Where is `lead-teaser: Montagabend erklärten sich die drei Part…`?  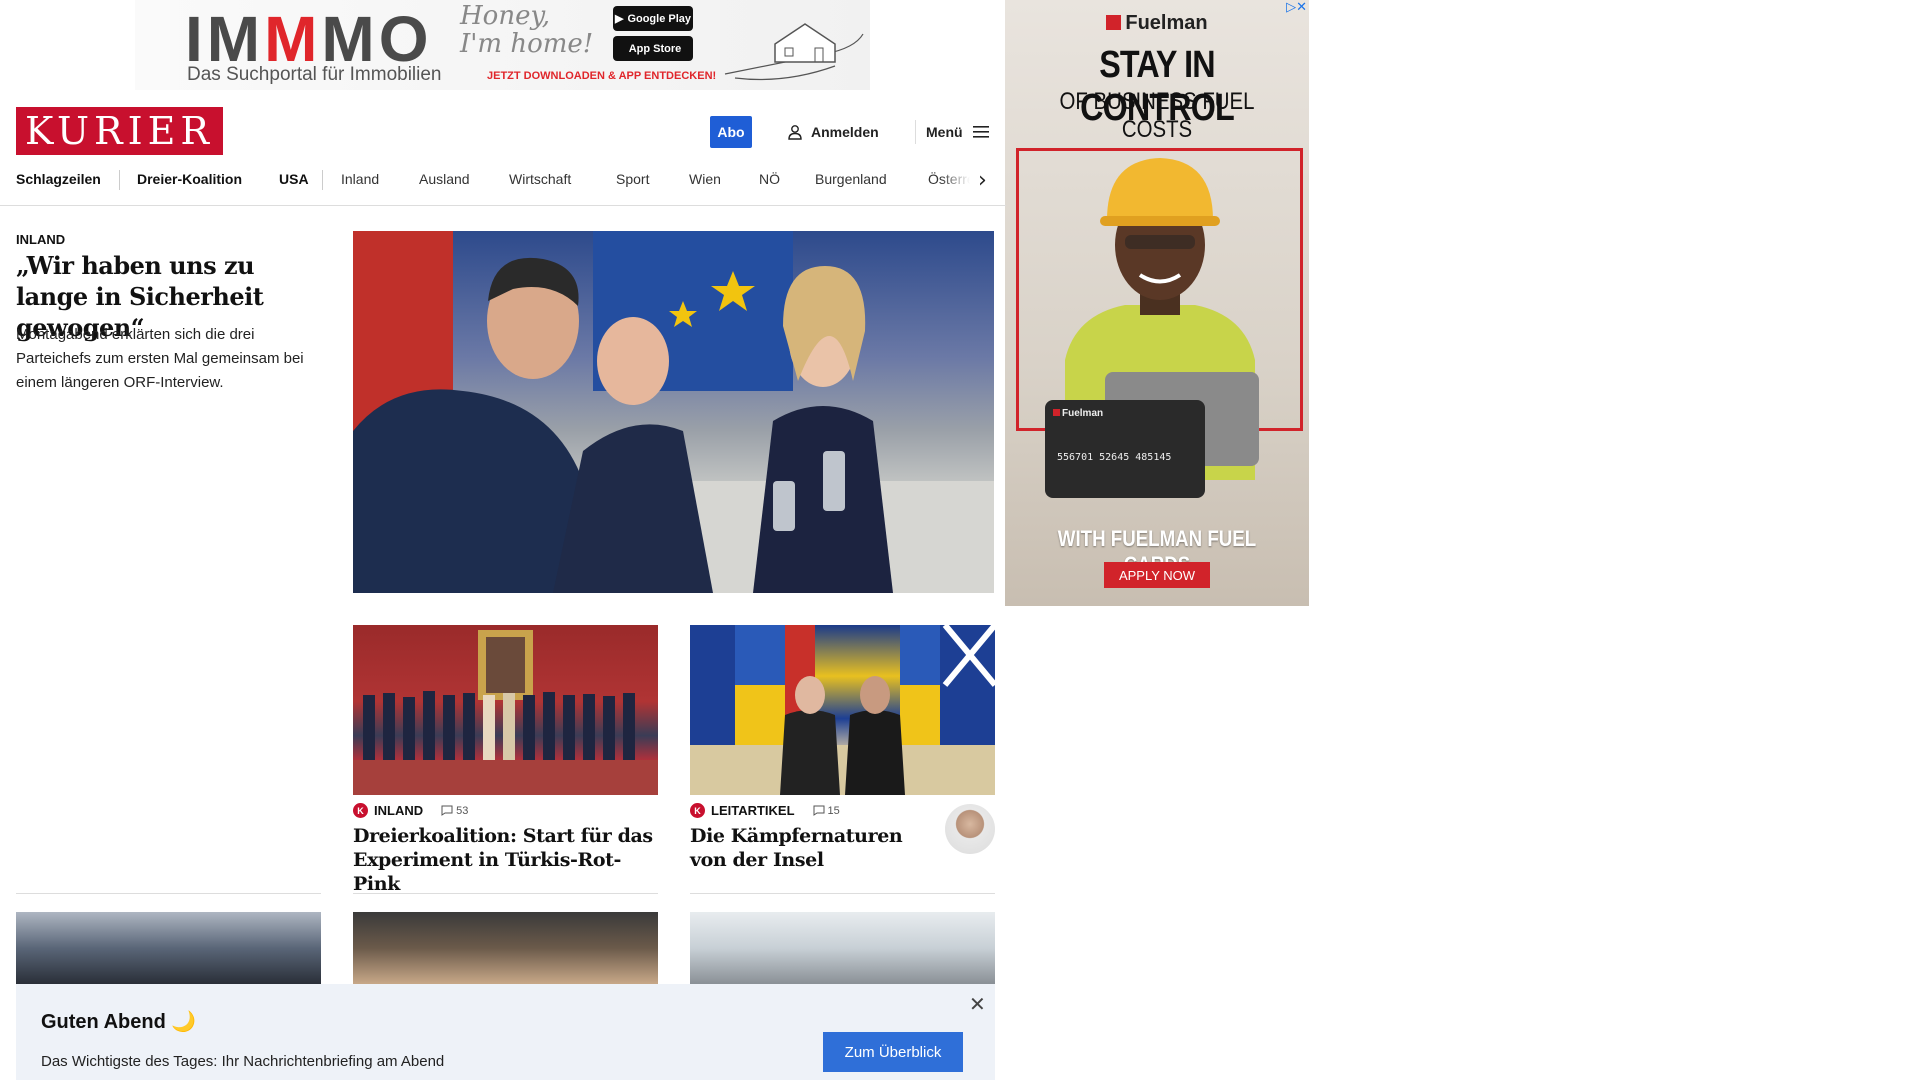
lead-teaser: Montagabend erklärten sich die drei Part… is located at coordinates (166, 359).